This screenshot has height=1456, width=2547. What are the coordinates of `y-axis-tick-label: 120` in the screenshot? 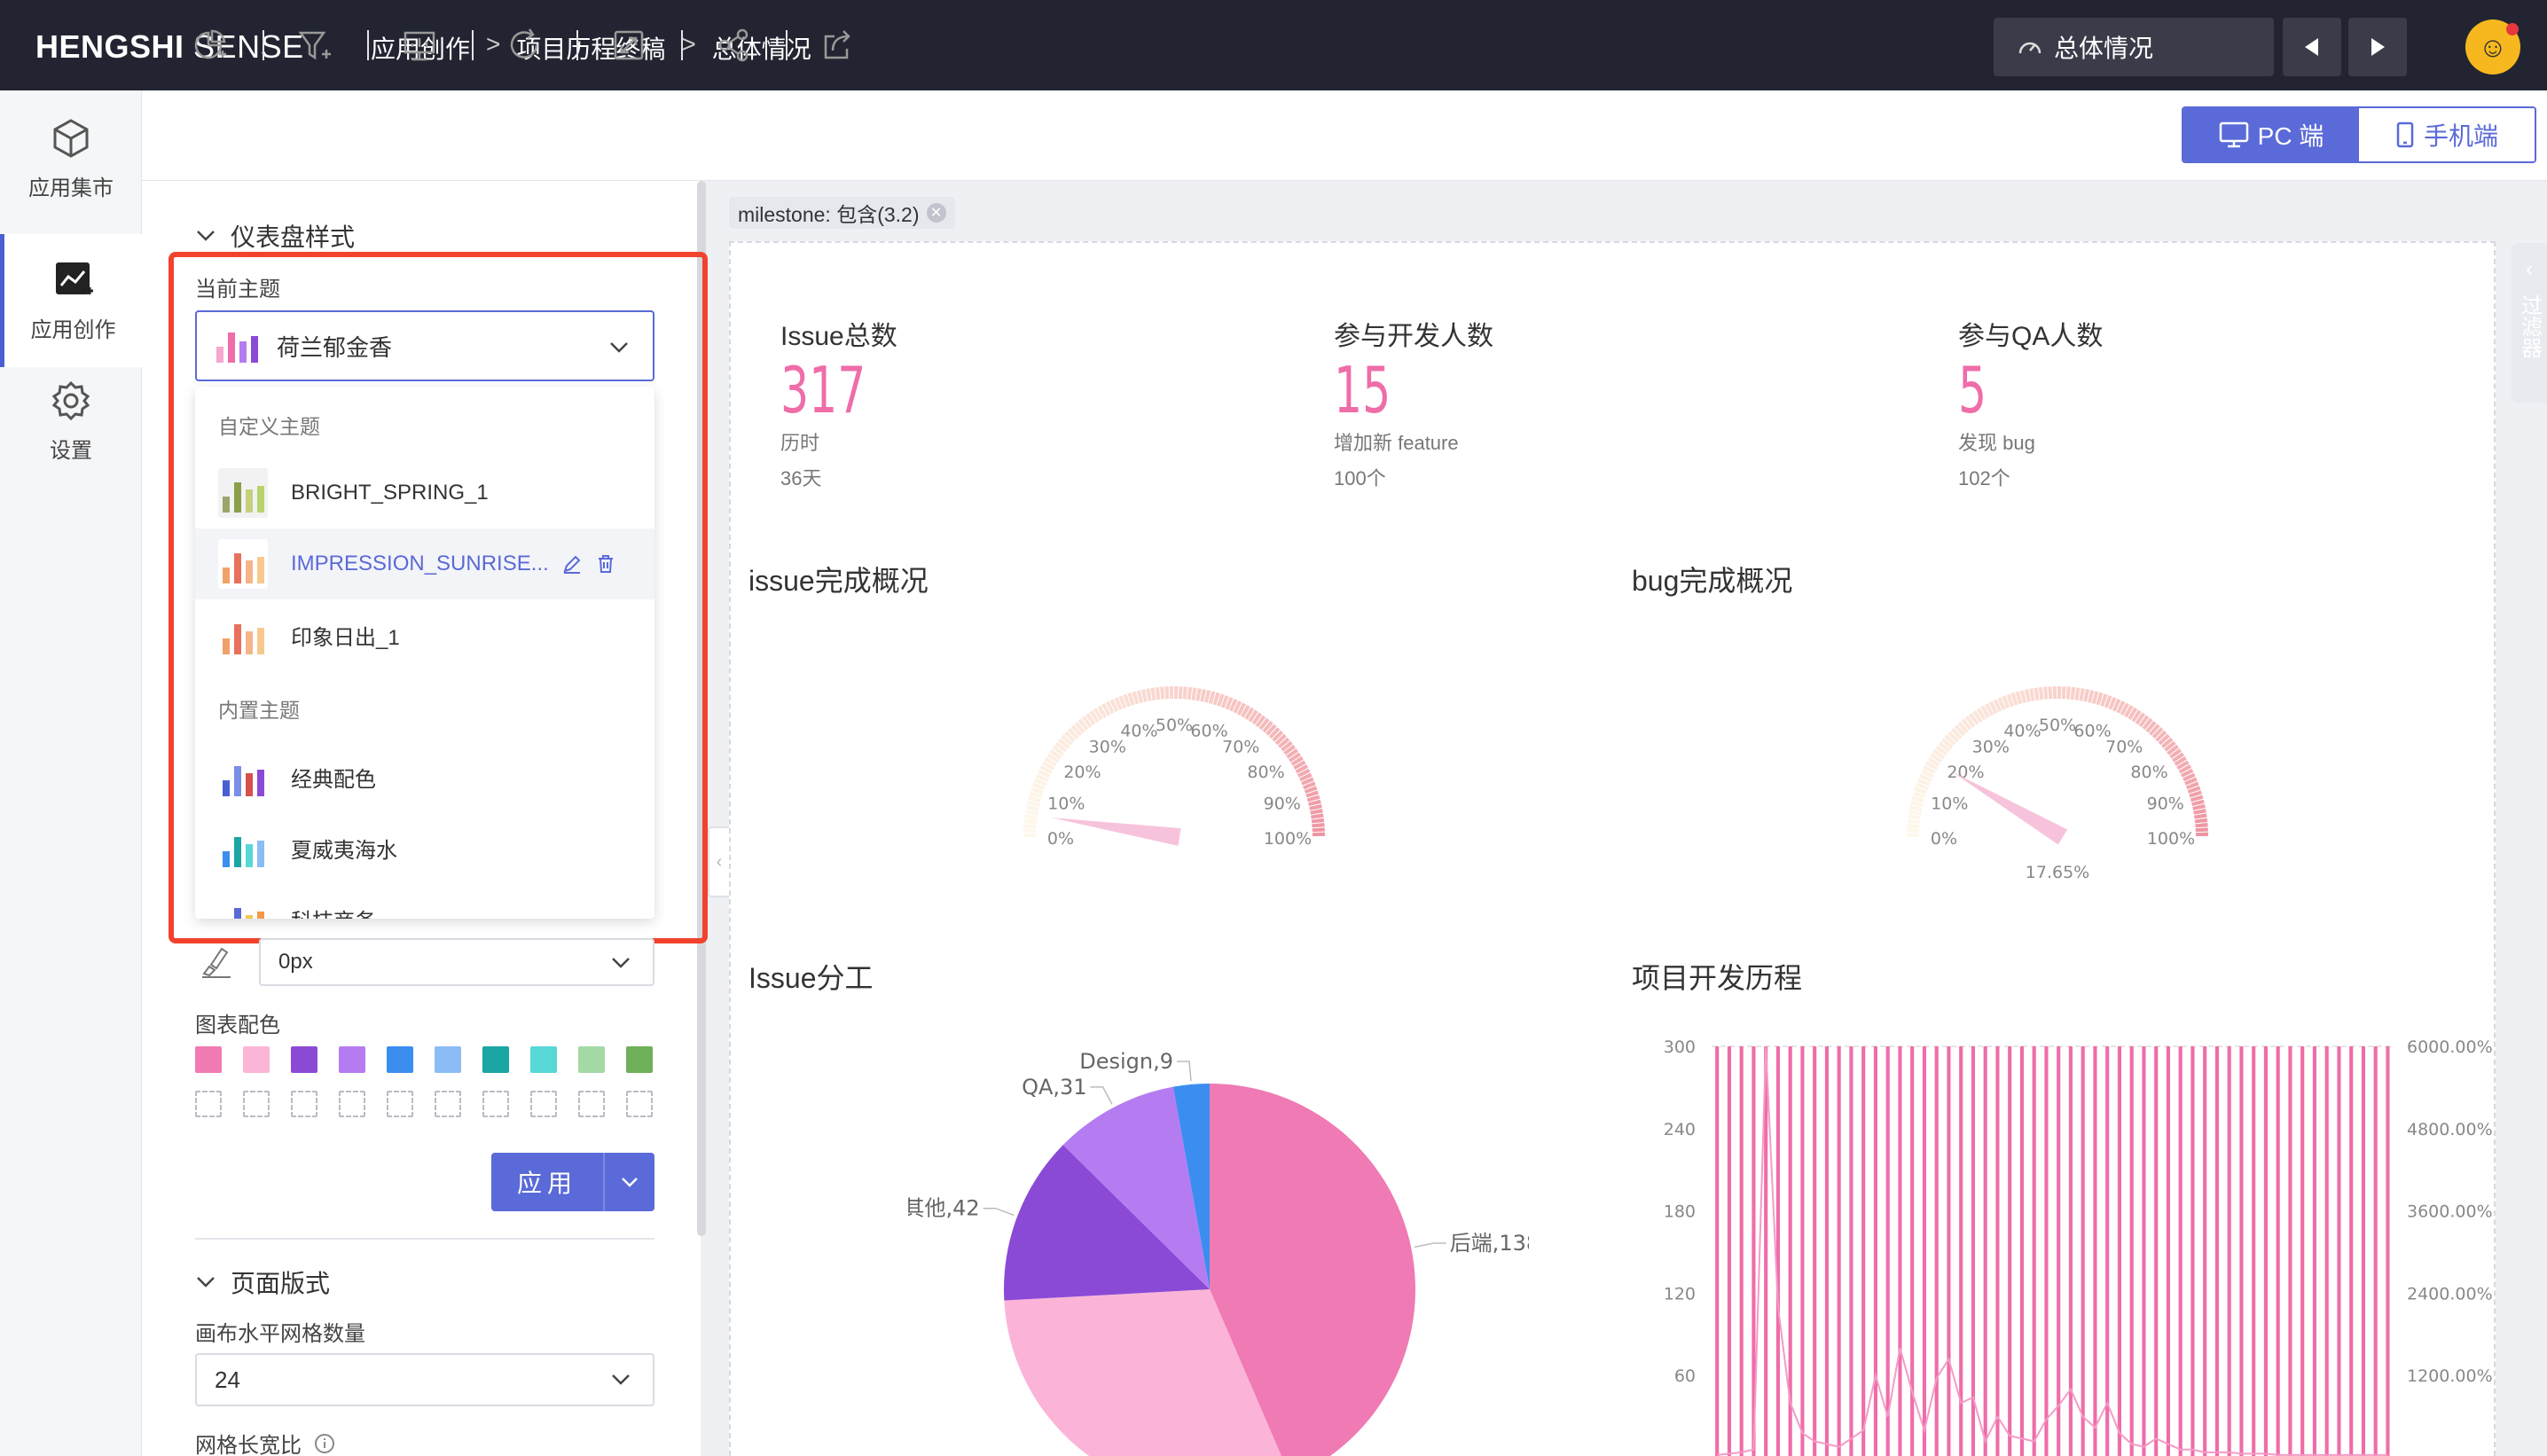 It's located at (1680, 1293).